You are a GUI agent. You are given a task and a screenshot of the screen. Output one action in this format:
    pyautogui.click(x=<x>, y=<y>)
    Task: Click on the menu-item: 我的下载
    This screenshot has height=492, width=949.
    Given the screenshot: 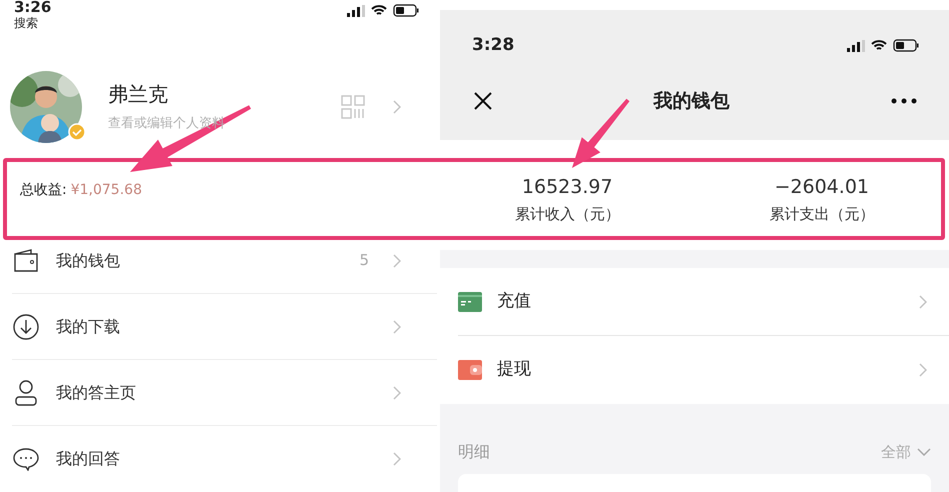 What is the action you would take?
    pyautogui.click(x=224, y=327)
    